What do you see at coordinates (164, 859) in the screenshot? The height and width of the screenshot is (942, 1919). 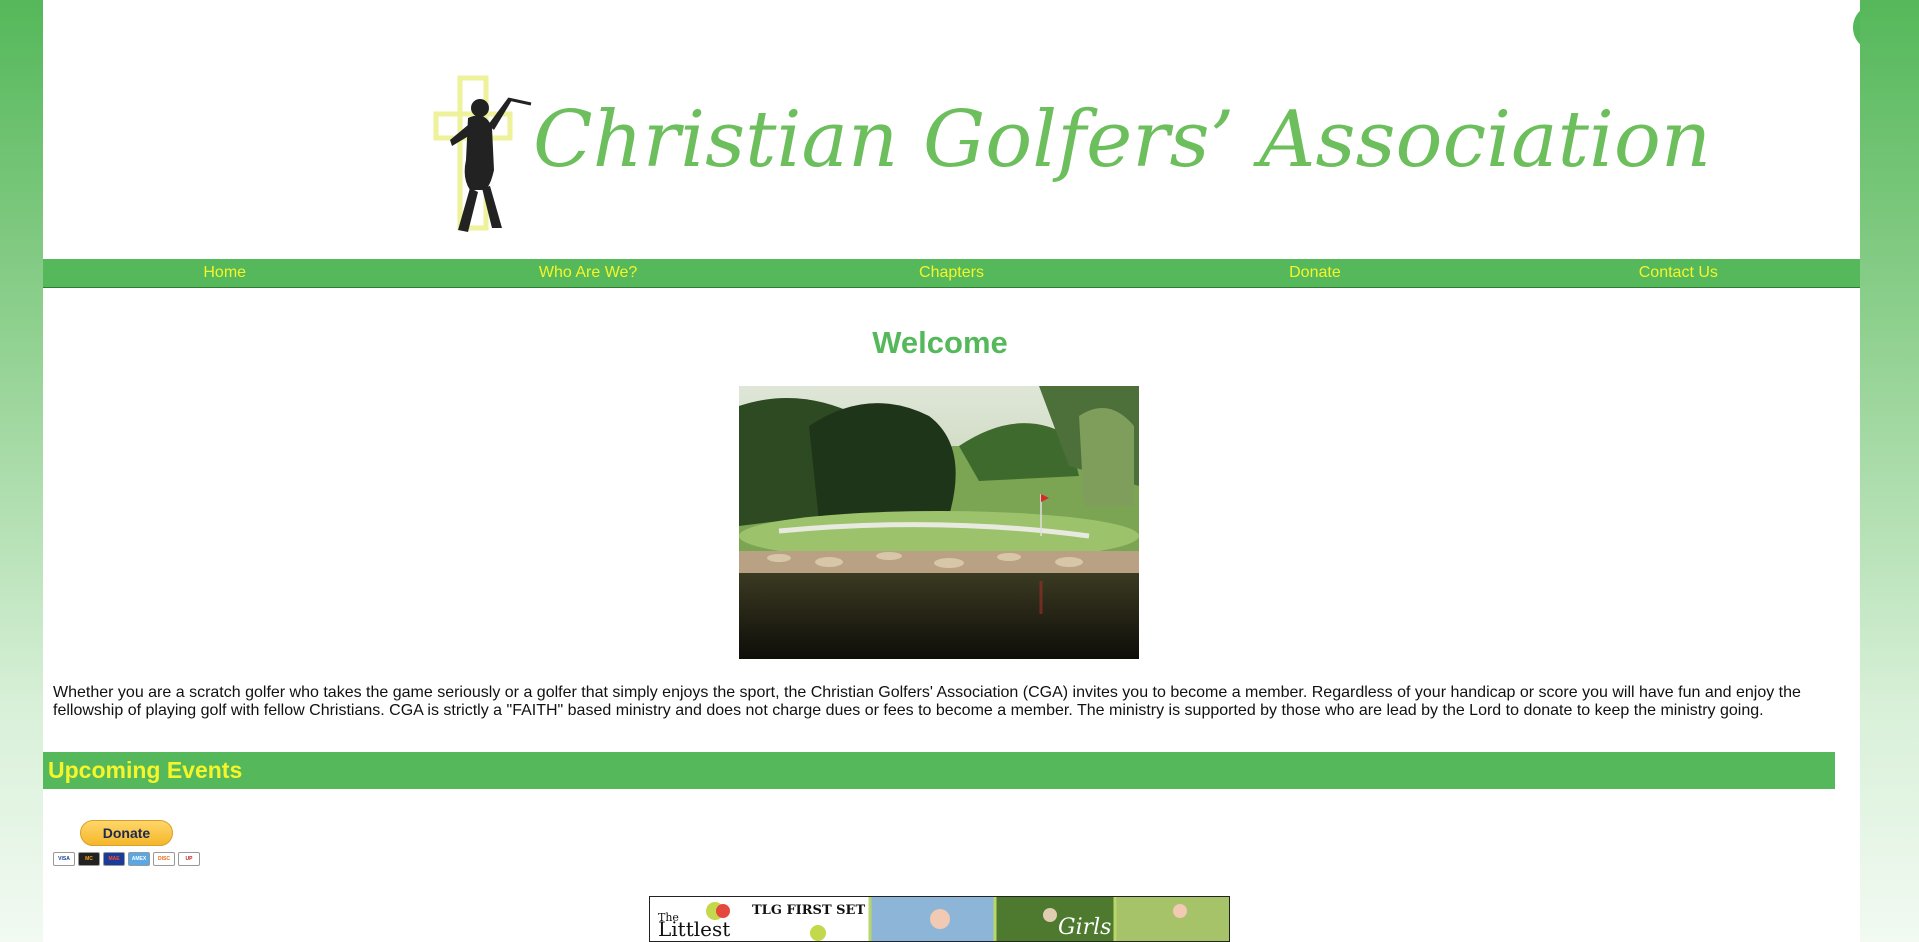 I see `discover-icon: DISC` at bounding box center [164, 859].